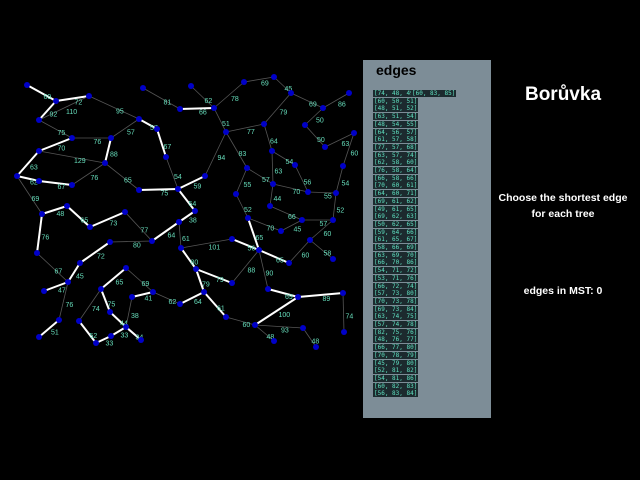 This screenshot has height=480, width=640. I want to click on edge-list-item: [60, 82, 83], so click(396, 386).